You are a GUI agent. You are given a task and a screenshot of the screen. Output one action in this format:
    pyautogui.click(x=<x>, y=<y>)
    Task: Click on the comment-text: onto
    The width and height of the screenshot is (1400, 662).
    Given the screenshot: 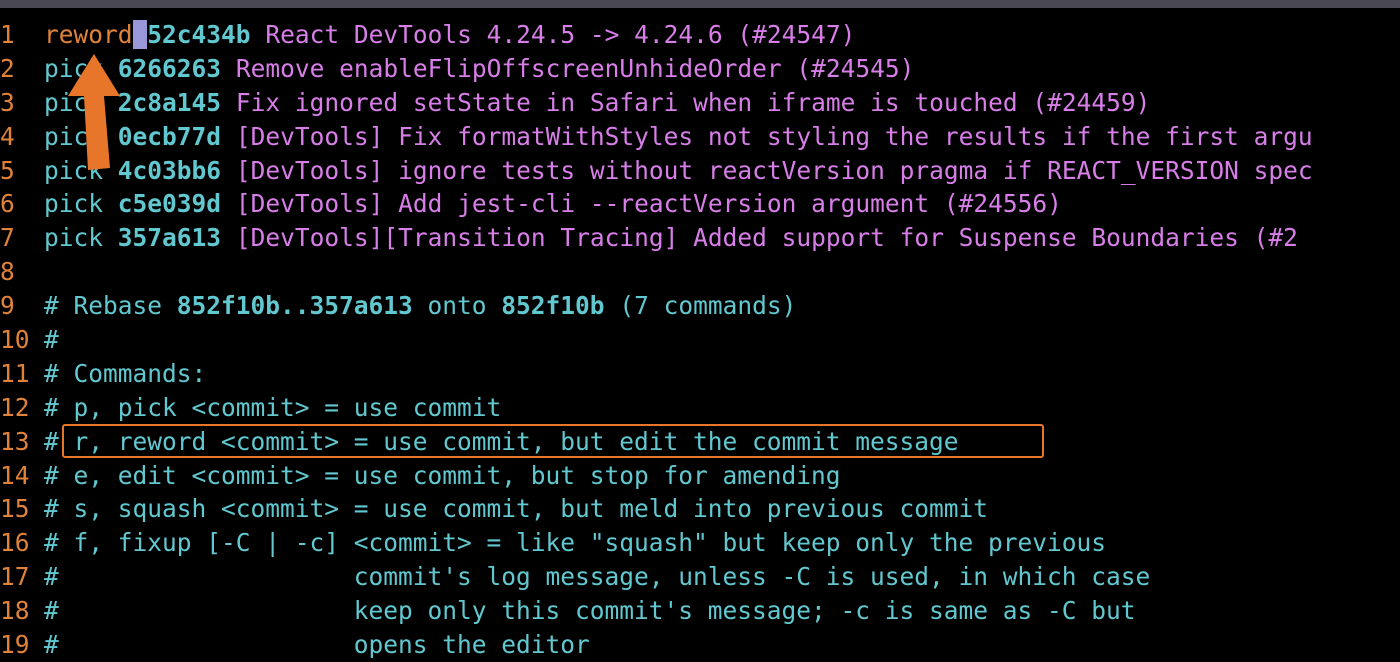 What is the action you would take?
    pyautogui.click(x=457, y=306)
    